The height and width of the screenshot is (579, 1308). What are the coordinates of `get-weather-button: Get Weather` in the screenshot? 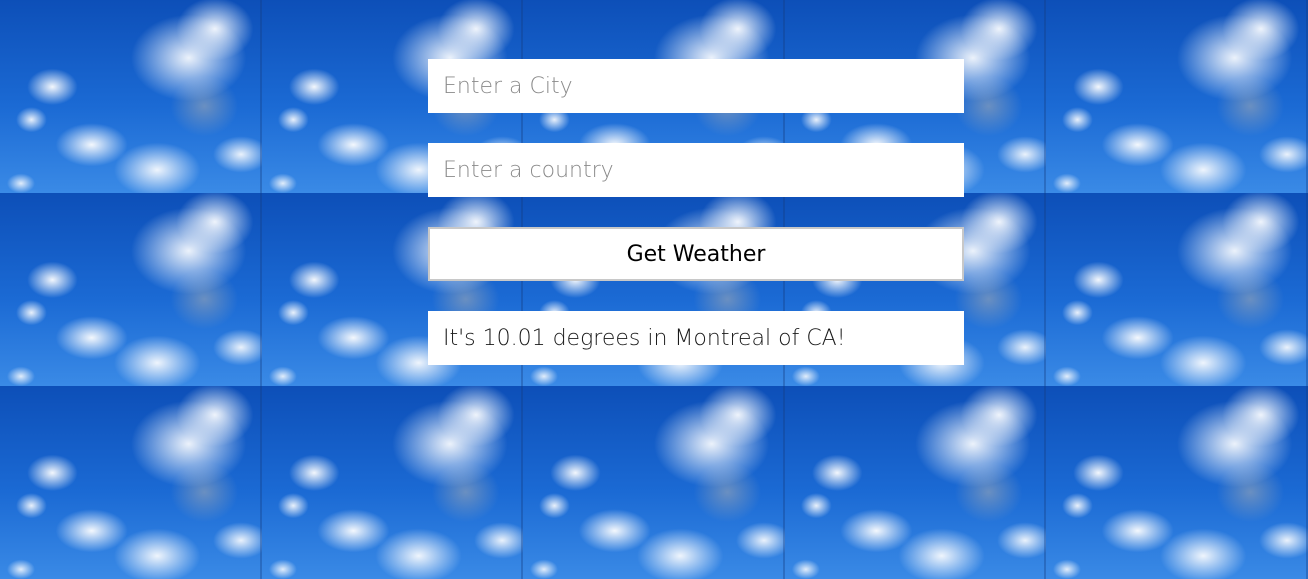 It's located at (696, 254).